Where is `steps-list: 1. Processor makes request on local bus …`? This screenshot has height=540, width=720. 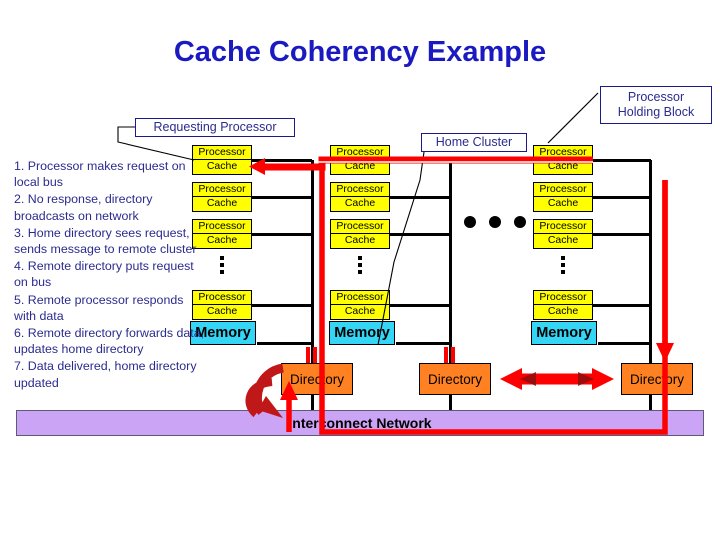 steps-list: 1. Processor makes request on local bus … is located at coordinates (110, 275).